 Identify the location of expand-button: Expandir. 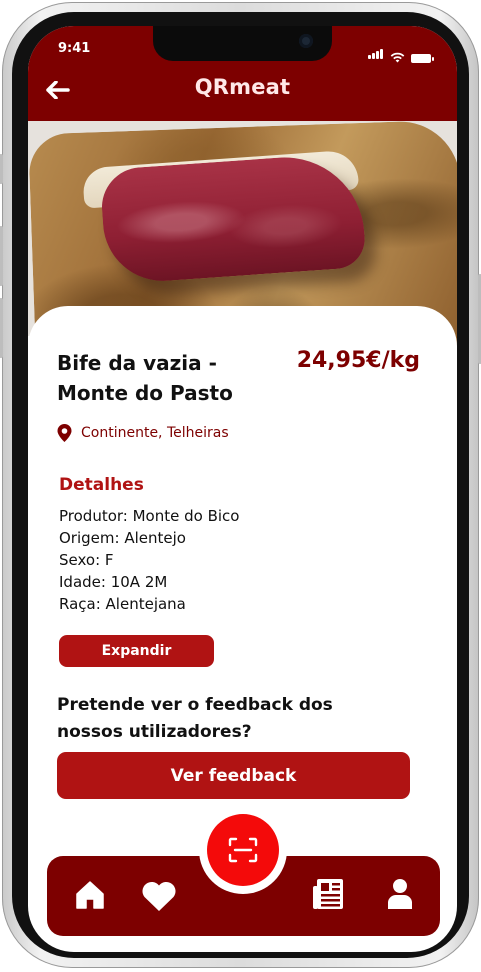
(136, 651).